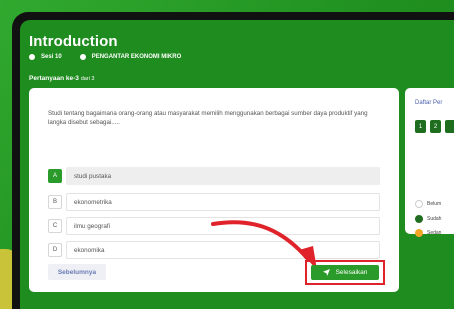 This screenshot has height=309, width=454. I want to click on panel-title: Daftar Per, so click(429, 103).